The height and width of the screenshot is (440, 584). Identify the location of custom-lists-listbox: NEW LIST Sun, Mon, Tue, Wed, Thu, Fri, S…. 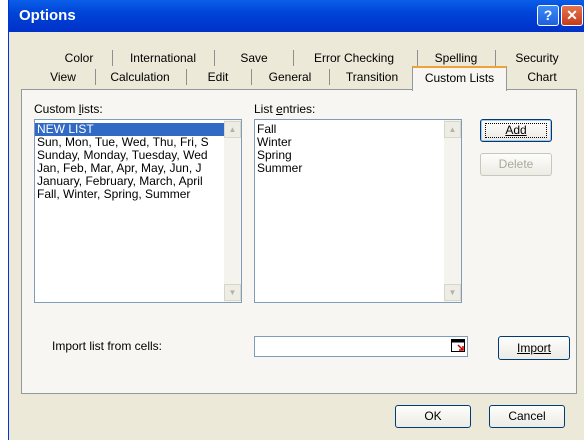
(138, 211).